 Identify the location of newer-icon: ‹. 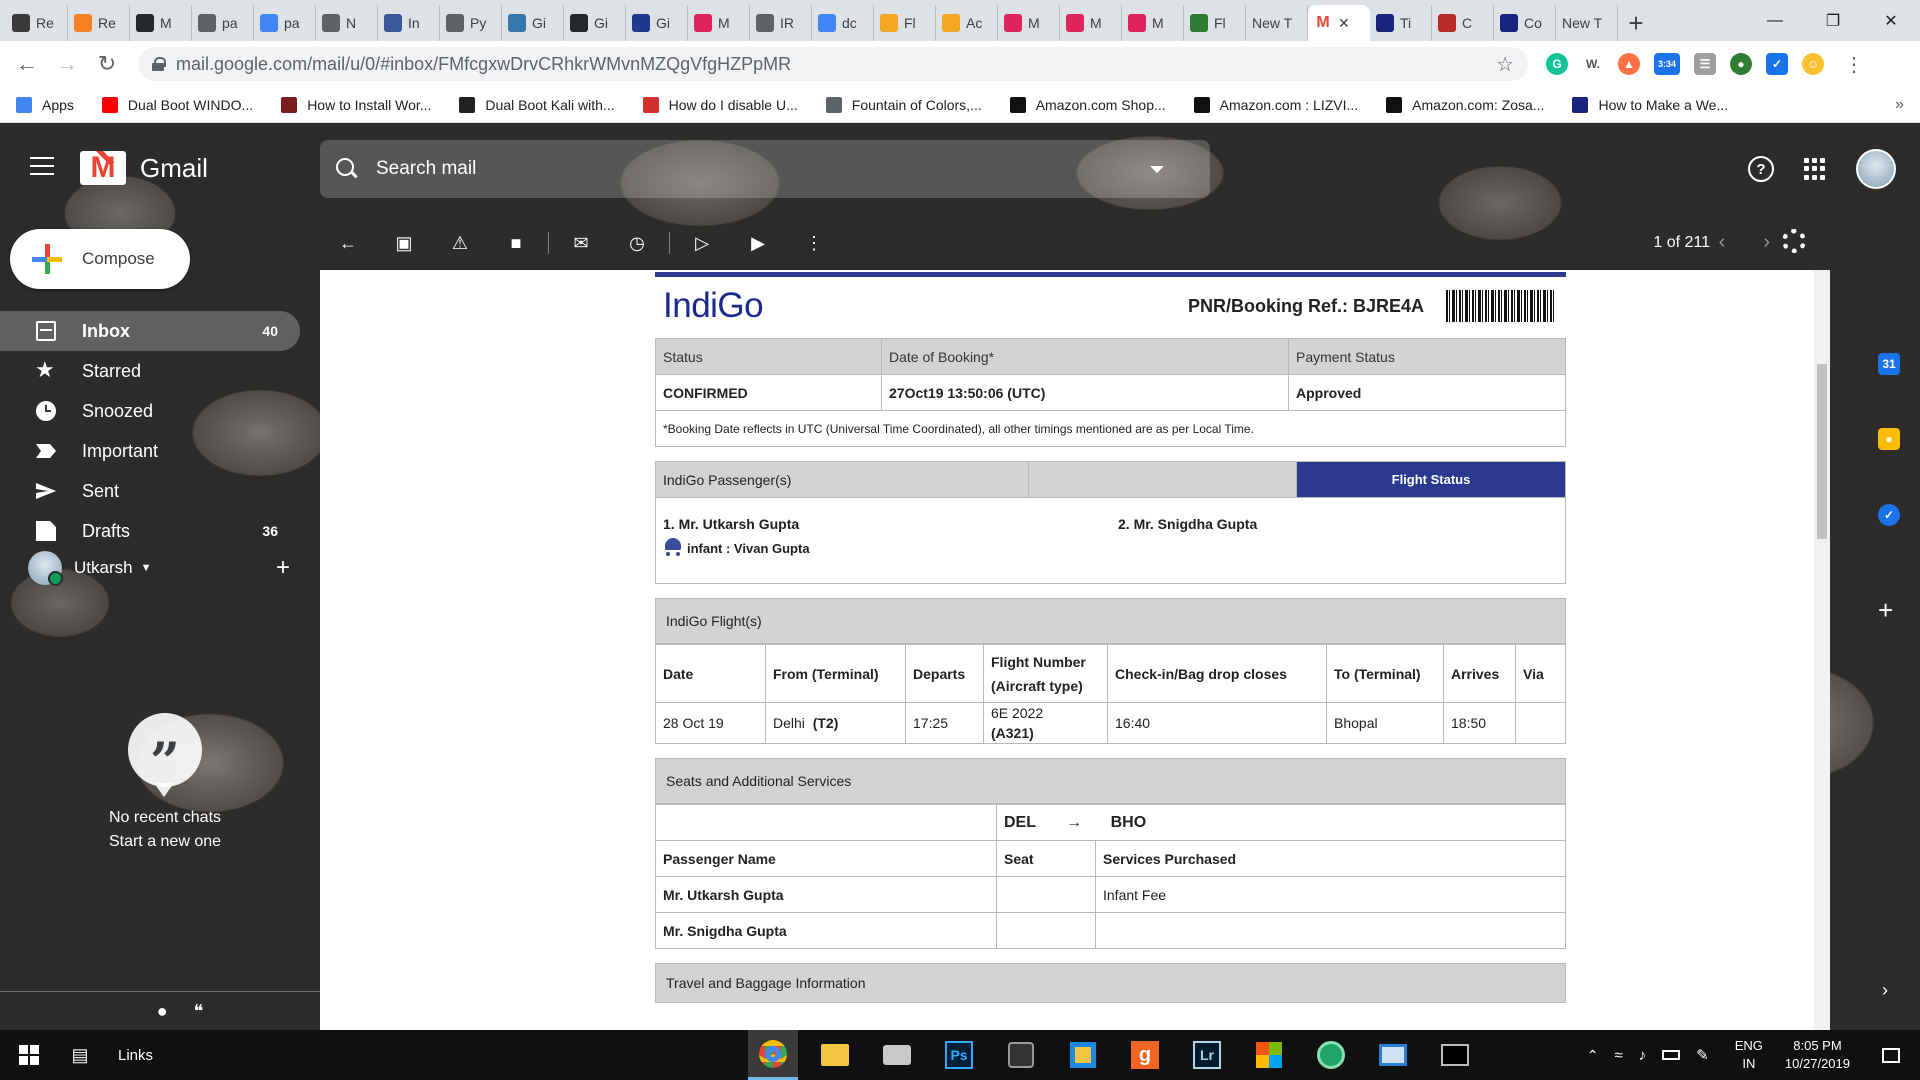
(1722, 242).